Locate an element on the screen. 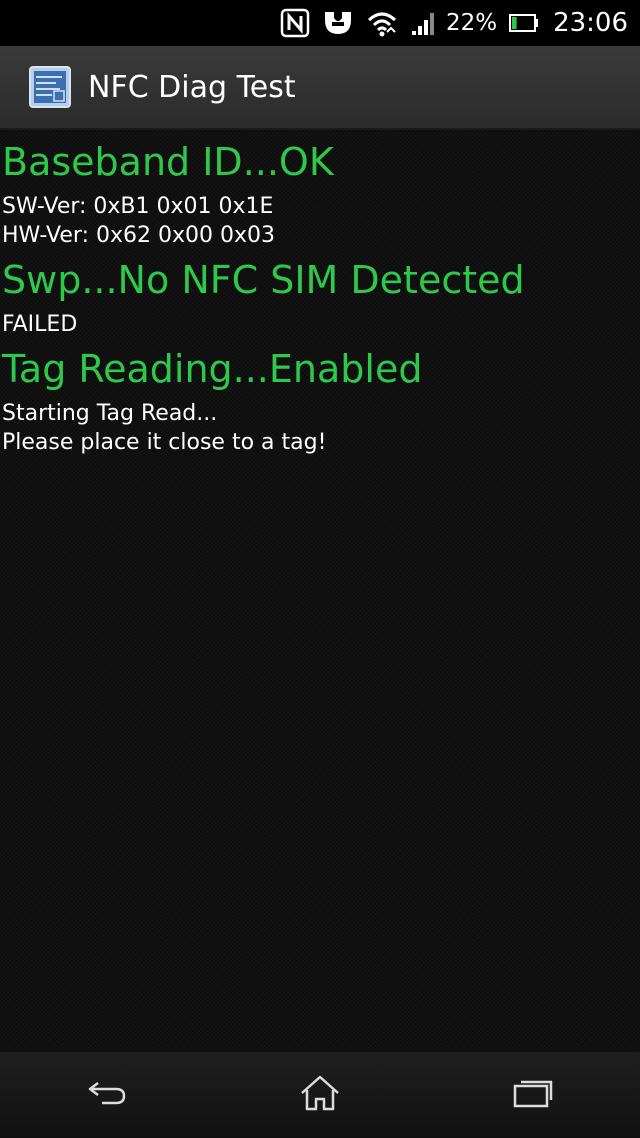  sw-version-line: SW-Ver: 0xB1 0x01 0x1E is located at coordinates (138, 206).